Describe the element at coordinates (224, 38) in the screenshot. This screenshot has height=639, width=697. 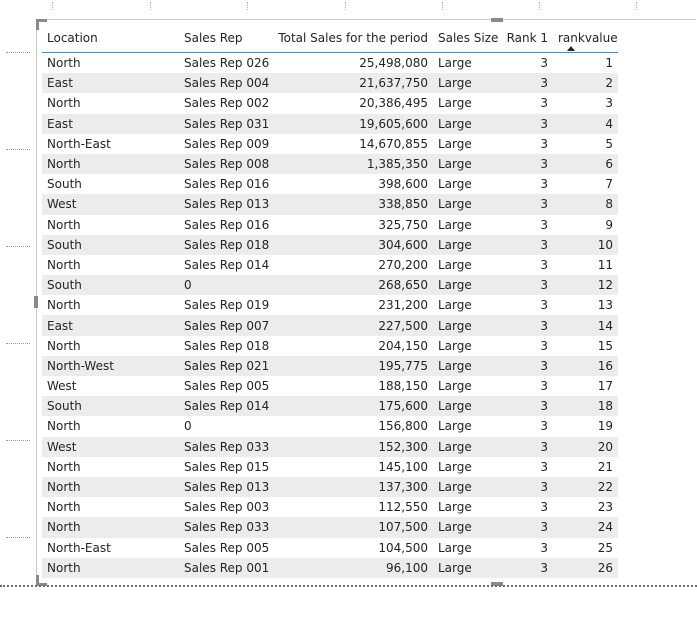
I see `column-header-sales-rep: Sales Rep` at that location.